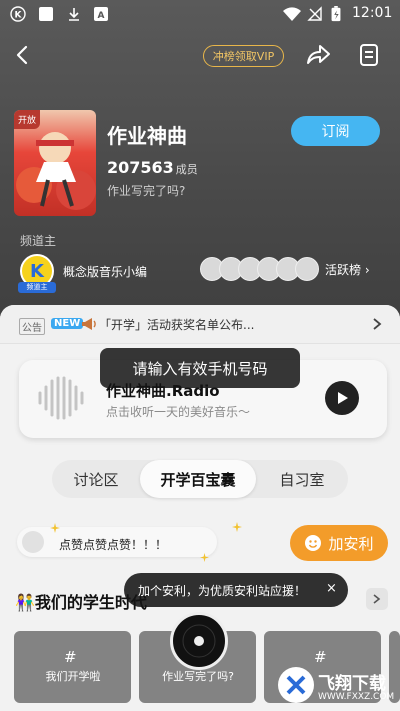 The image size is (400, 711). What do you see at coordinates (178, 412) in the screenshot?
I see `radio-subtitle: 点击收听一天的美好音乐～` at bounding box center [178, 412].